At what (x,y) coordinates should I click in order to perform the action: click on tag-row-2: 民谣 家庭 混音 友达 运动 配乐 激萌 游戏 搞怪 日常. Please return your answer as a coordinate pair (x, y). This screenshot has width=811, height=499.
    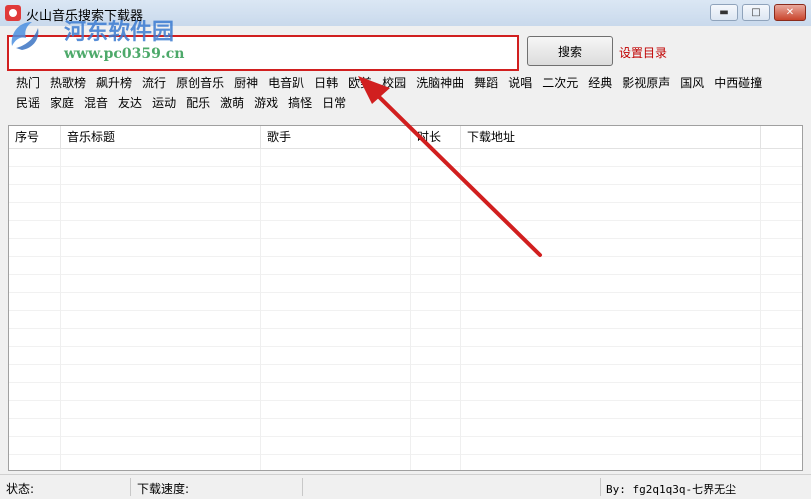
    Looking at the image, I should click on (180, 103).